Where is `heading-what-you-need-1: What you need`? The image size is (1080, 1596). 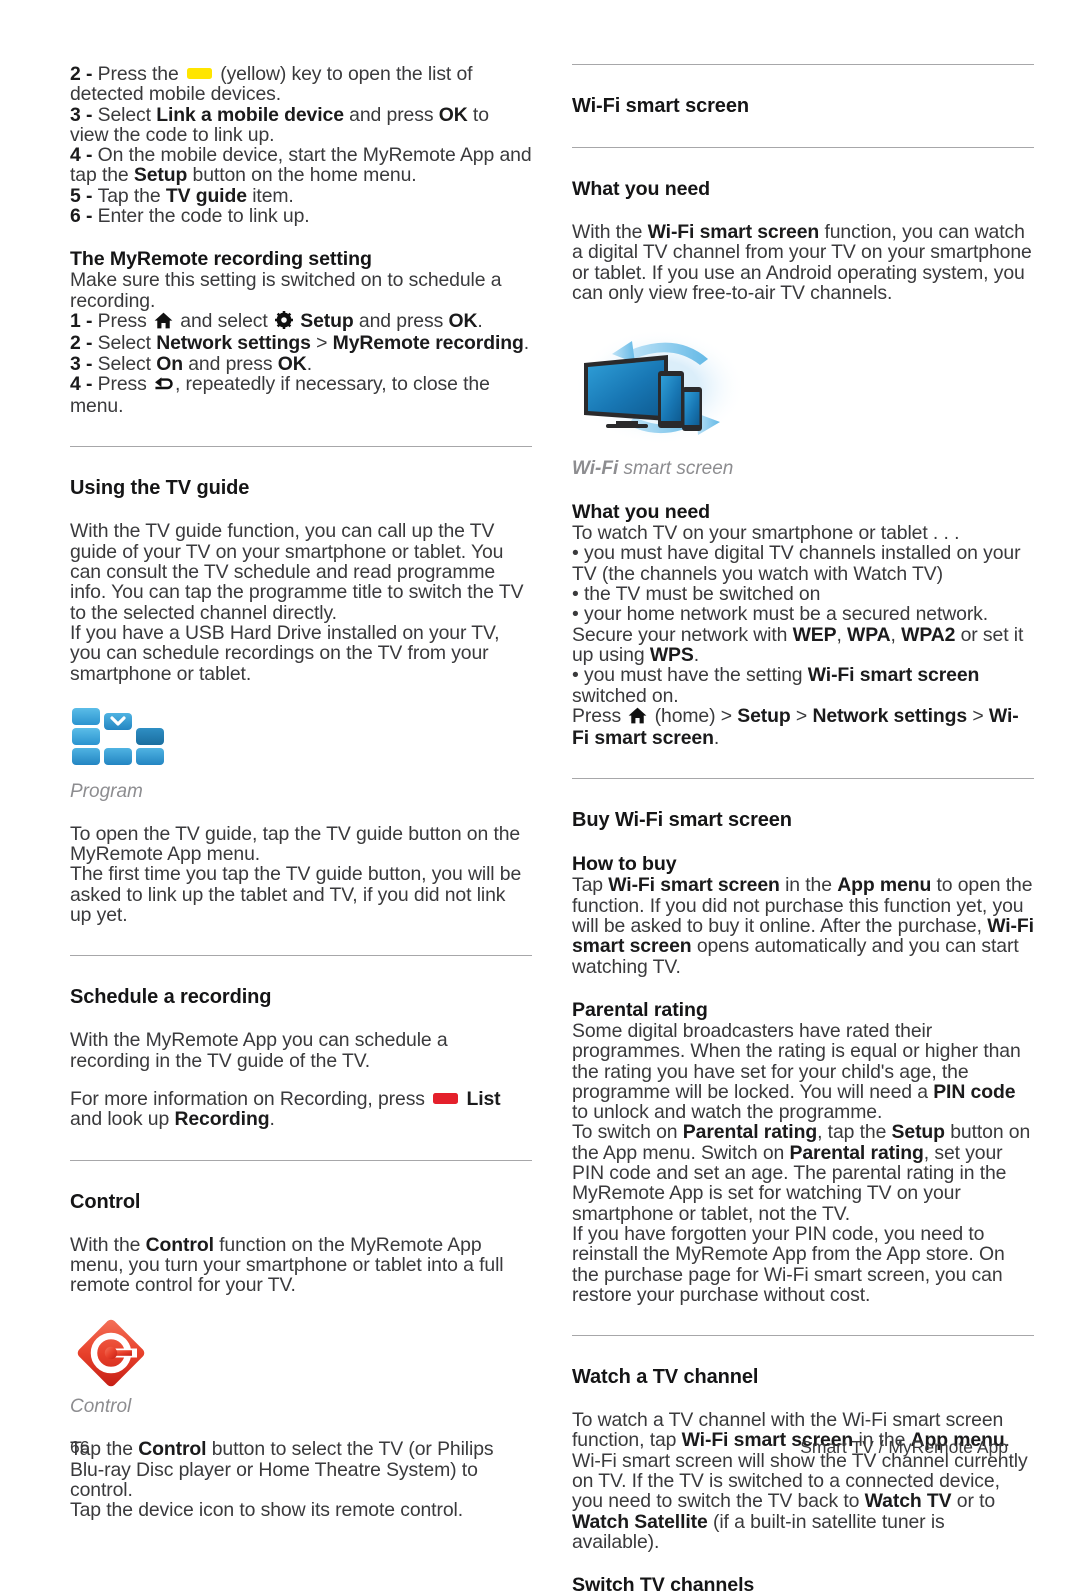 heading-what-you-need-1: What you need is located at coordinates (641, 189).